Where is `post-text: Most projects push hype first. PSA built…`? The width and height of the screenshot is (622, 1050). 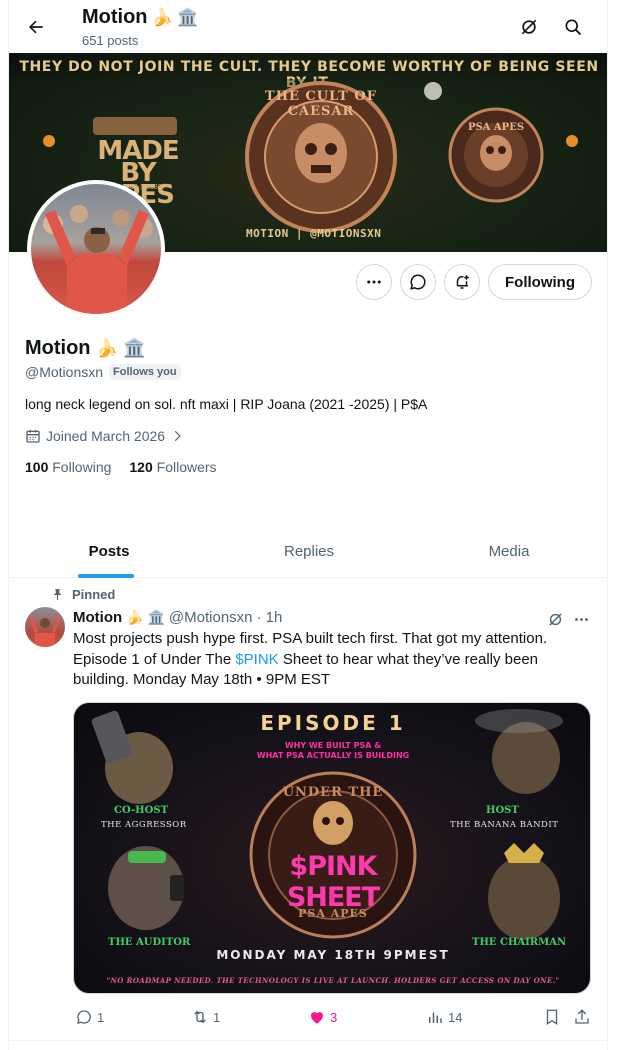
post-text: Most projects push hype first. PSA built… is located at coordinates (333, 660).